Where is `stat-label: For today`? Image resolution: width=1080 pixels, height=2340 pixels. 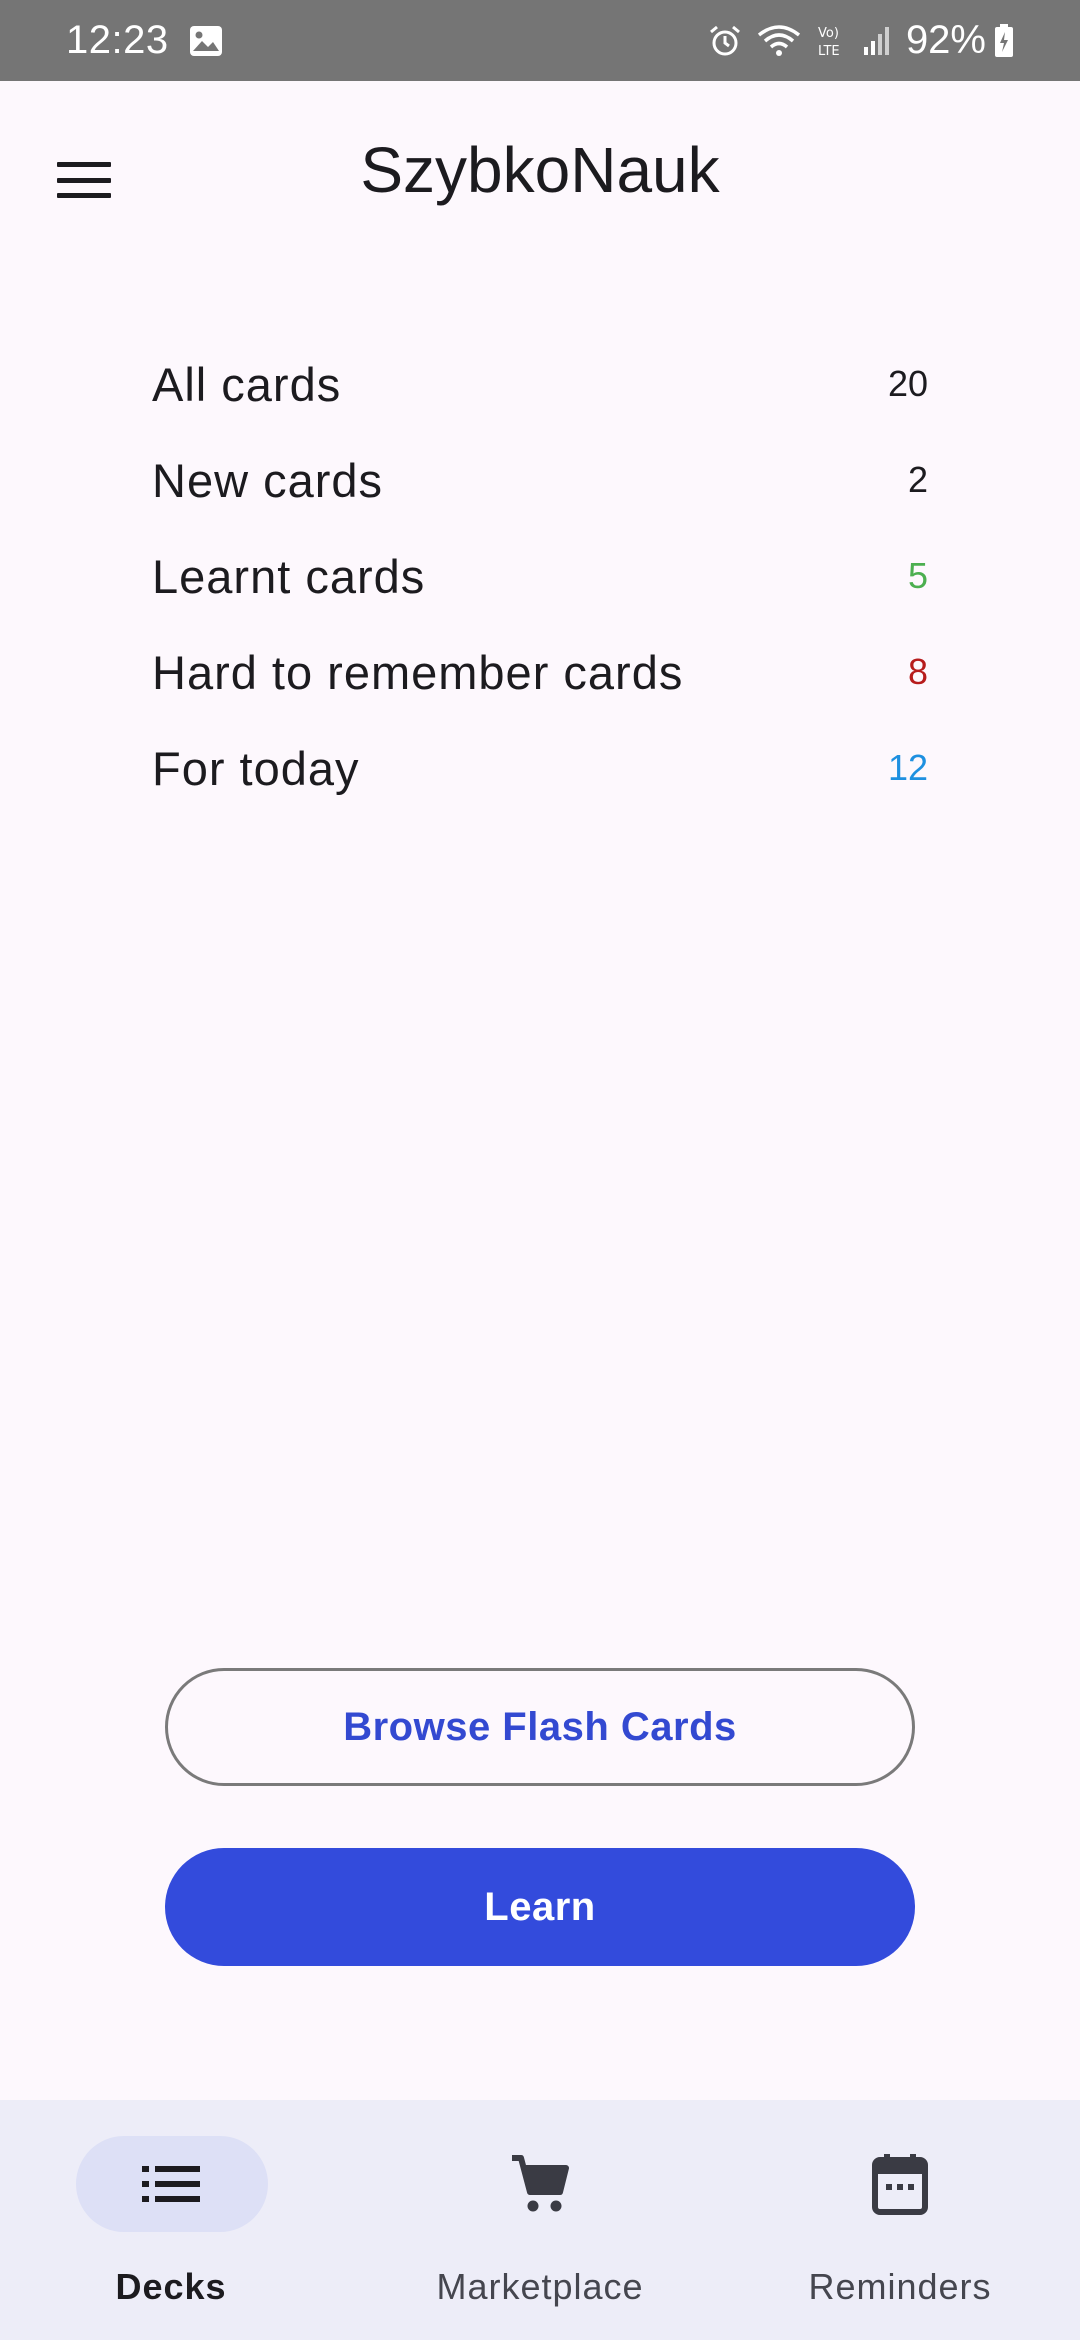
stat-label: For today is located at coordinates (256, 768).